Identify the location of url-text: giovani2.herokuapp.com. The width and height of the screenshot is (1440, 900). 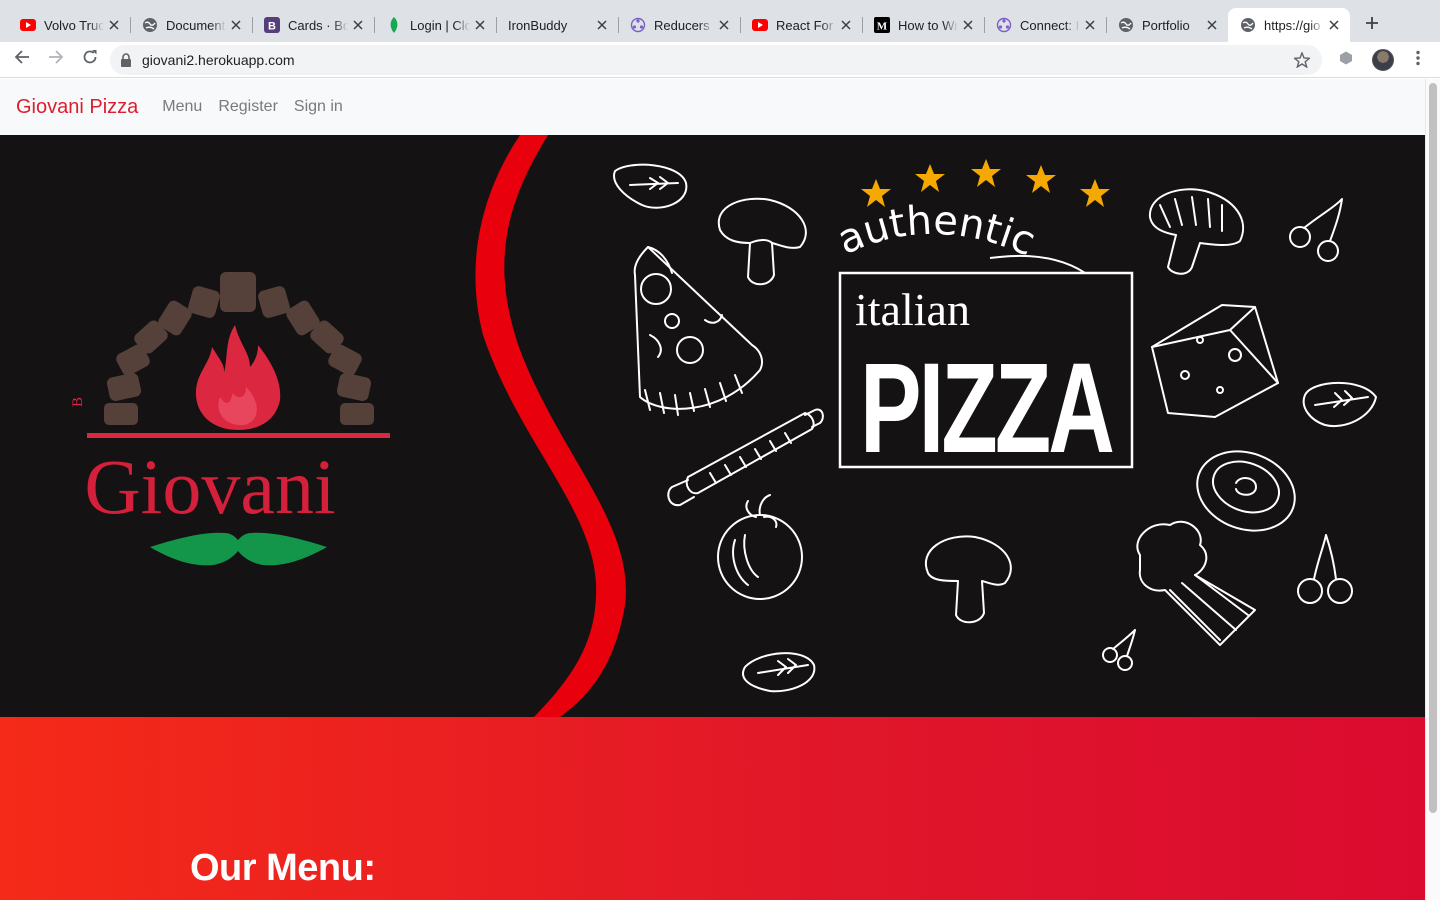
(218, 60).